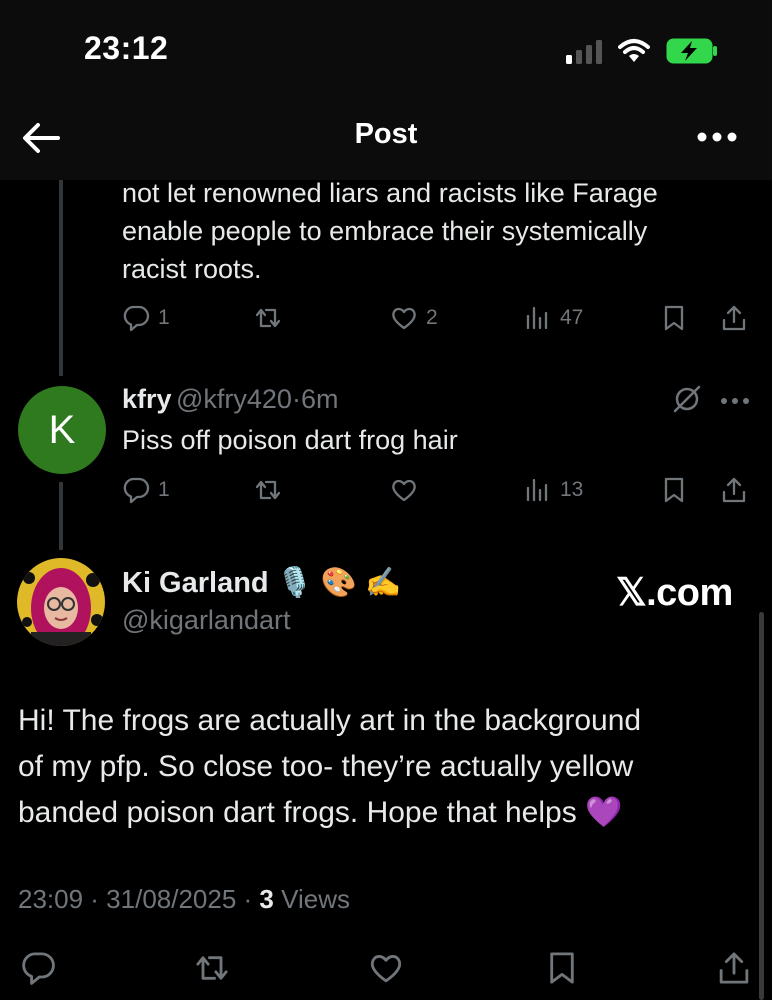  What do you see at coordinates (126, 48) in the screenshot?
I see `status-time: 23:12` at bounding box center [126, 48].